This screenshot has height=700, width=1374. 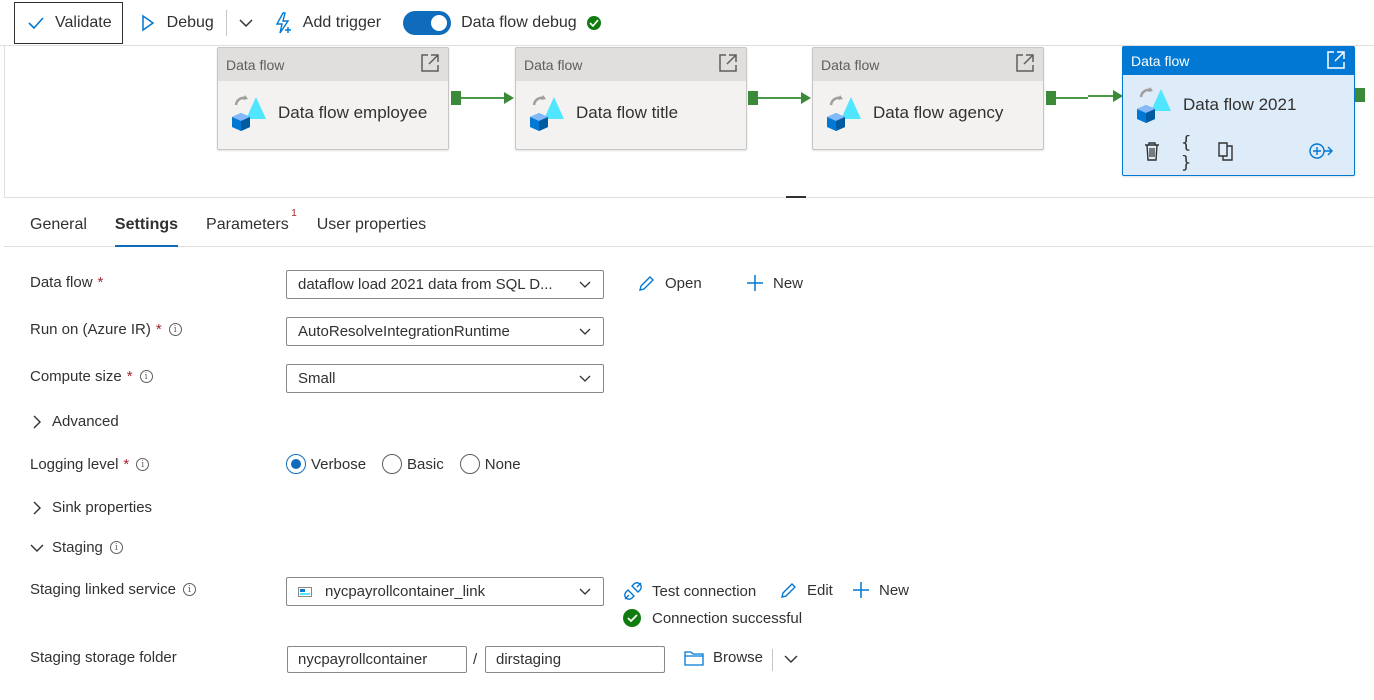 I want to click on sink-properties-expander: Sink properties, so click(x=91, y=507).